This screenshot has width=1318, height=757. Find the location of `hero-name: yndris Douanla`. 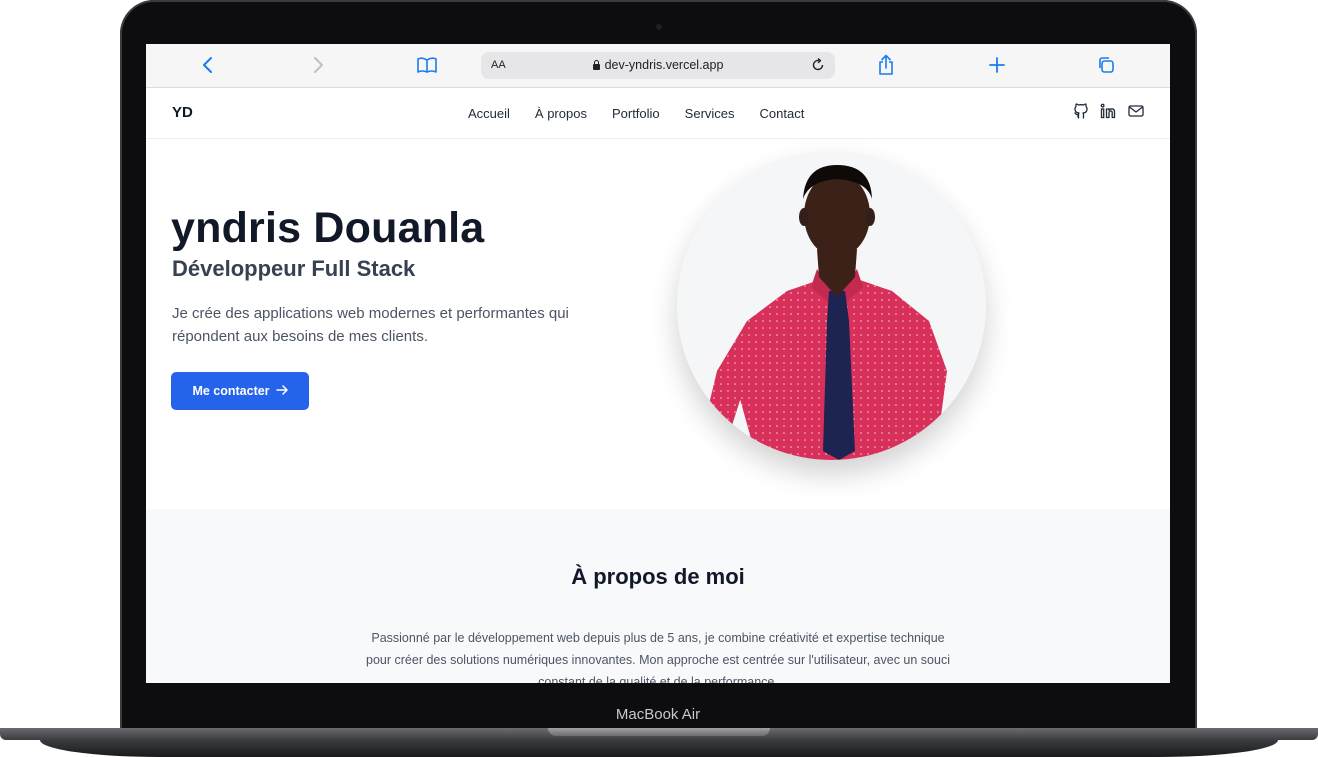

hero-name: yndris Douanla is located at coordinates (328, 228).